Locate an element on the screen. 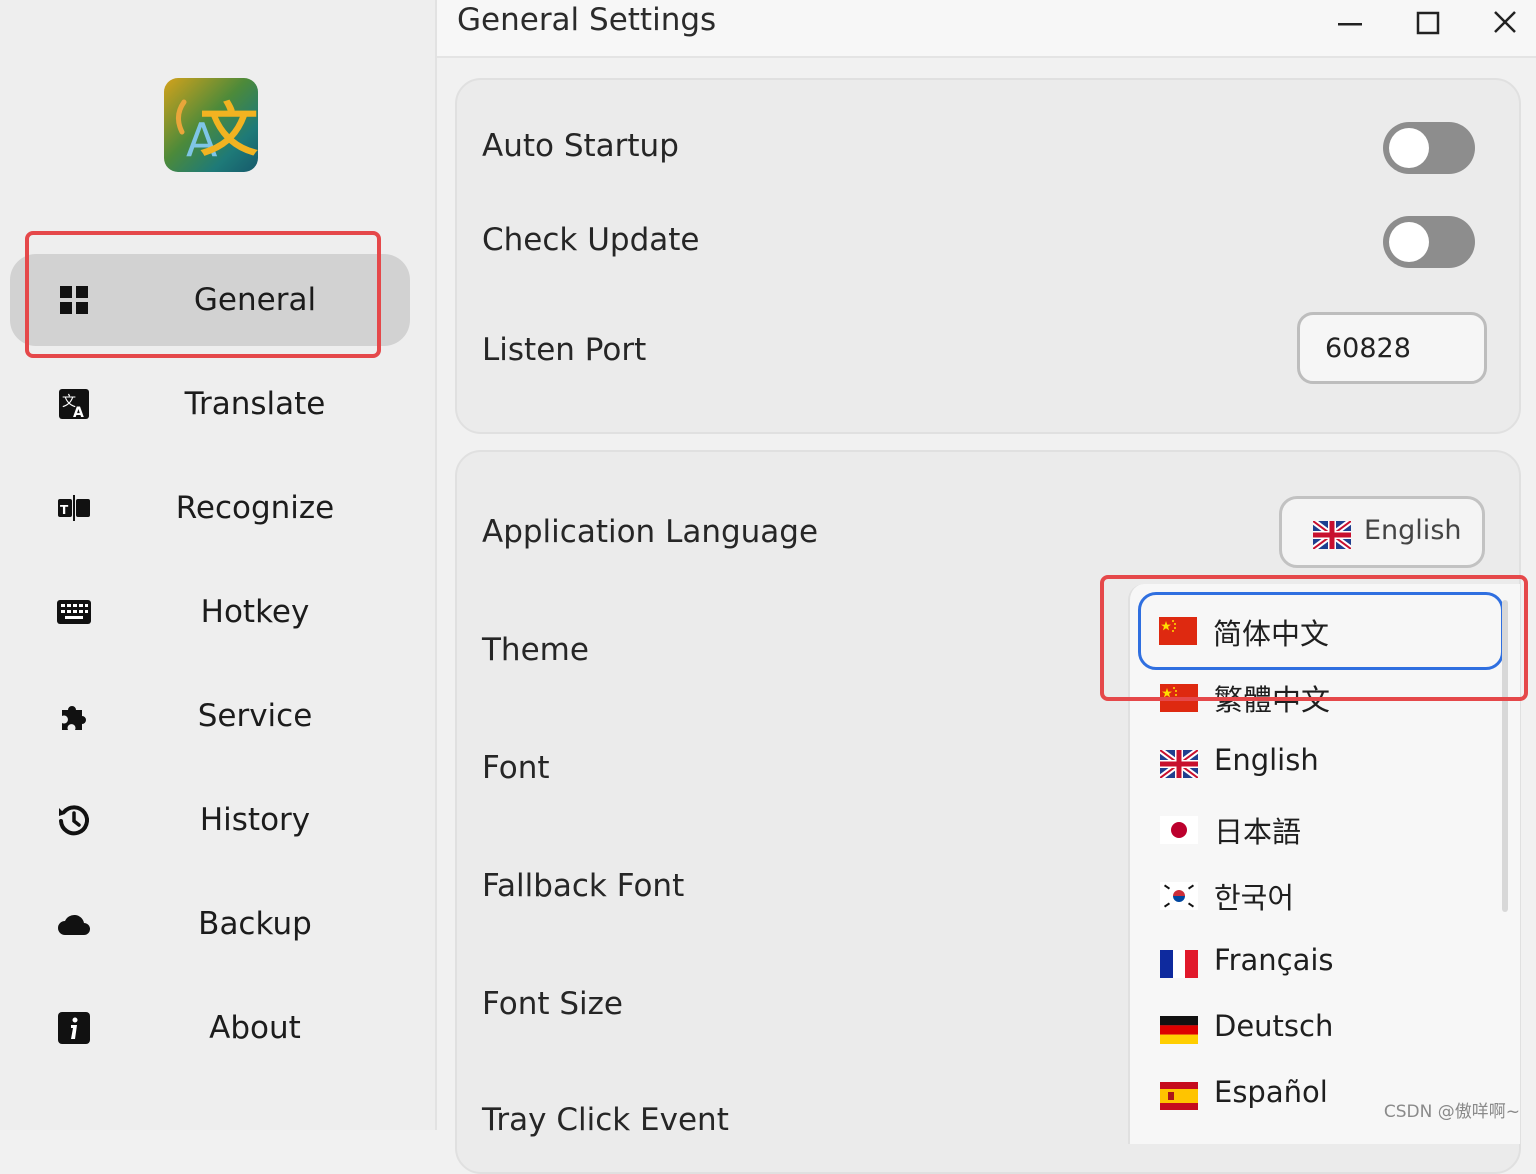  cloud-icon is located at coordinates (74, 924).